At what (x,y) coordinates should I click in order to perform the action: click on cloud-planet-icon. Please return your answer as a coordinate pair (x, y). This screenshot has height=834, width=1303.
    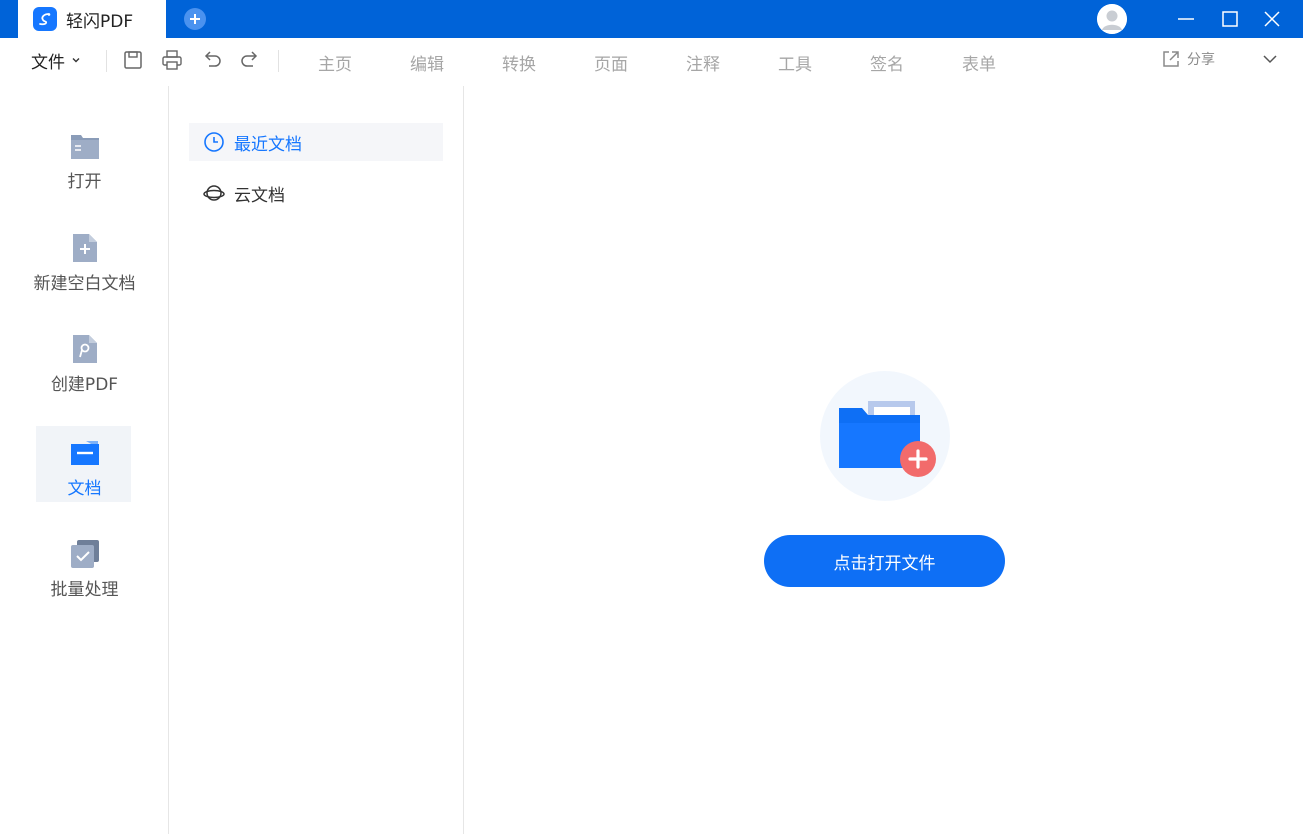
    Looking at the image, I should click on (214, 193).